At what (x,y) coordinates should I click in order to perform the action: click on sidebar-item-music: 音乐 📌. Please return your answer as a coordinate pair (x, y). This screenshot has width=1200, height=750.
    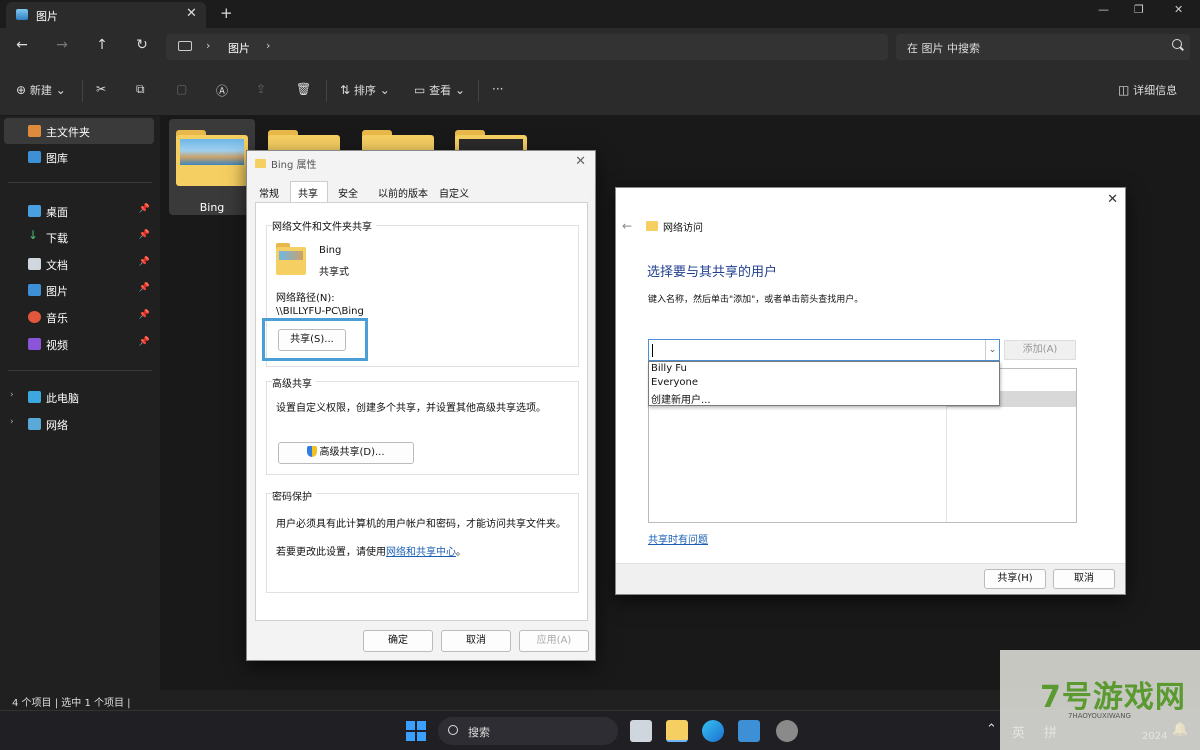
    Looking at the image, I should click on (79, 317).